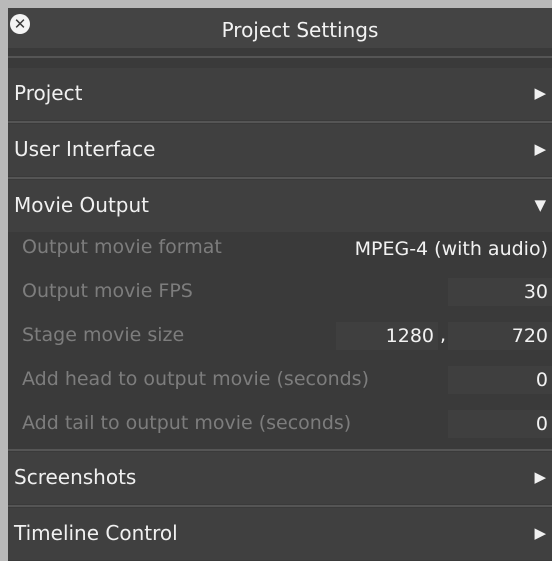 The width and height of the screenshot is (552, 561). Describe the element at coordinates (280, 150) in the screenshot. I see `section-user-interface: User Interface ▶` at that location.